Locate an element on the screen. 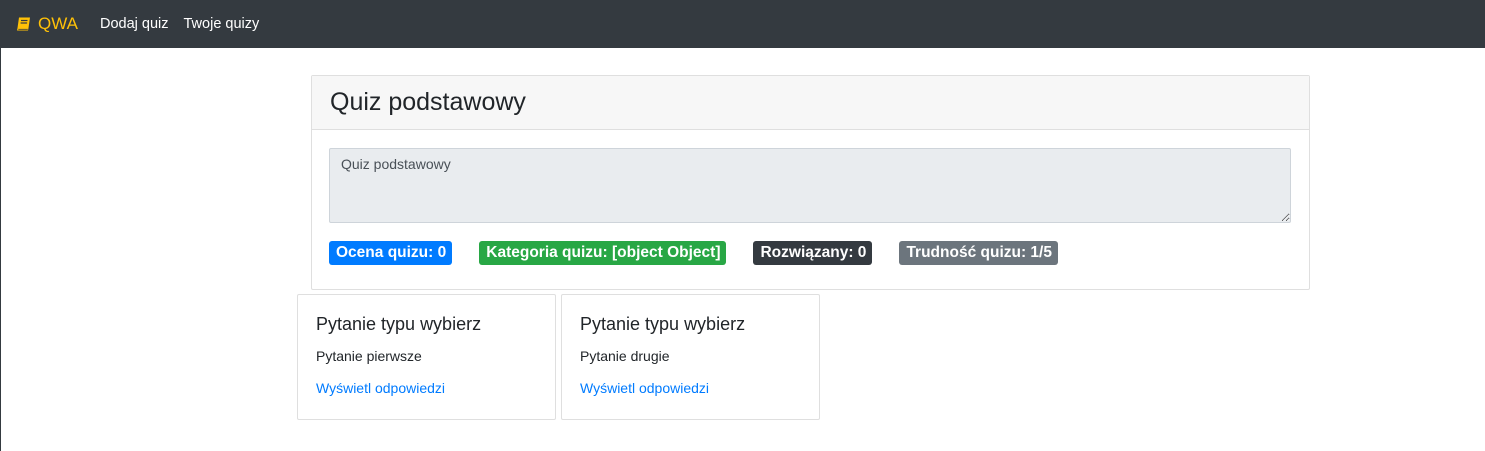 This screenshot has height=451, width=1485. rating-badge: Ocena quizu: 0 is located at coordinates (391, 253).